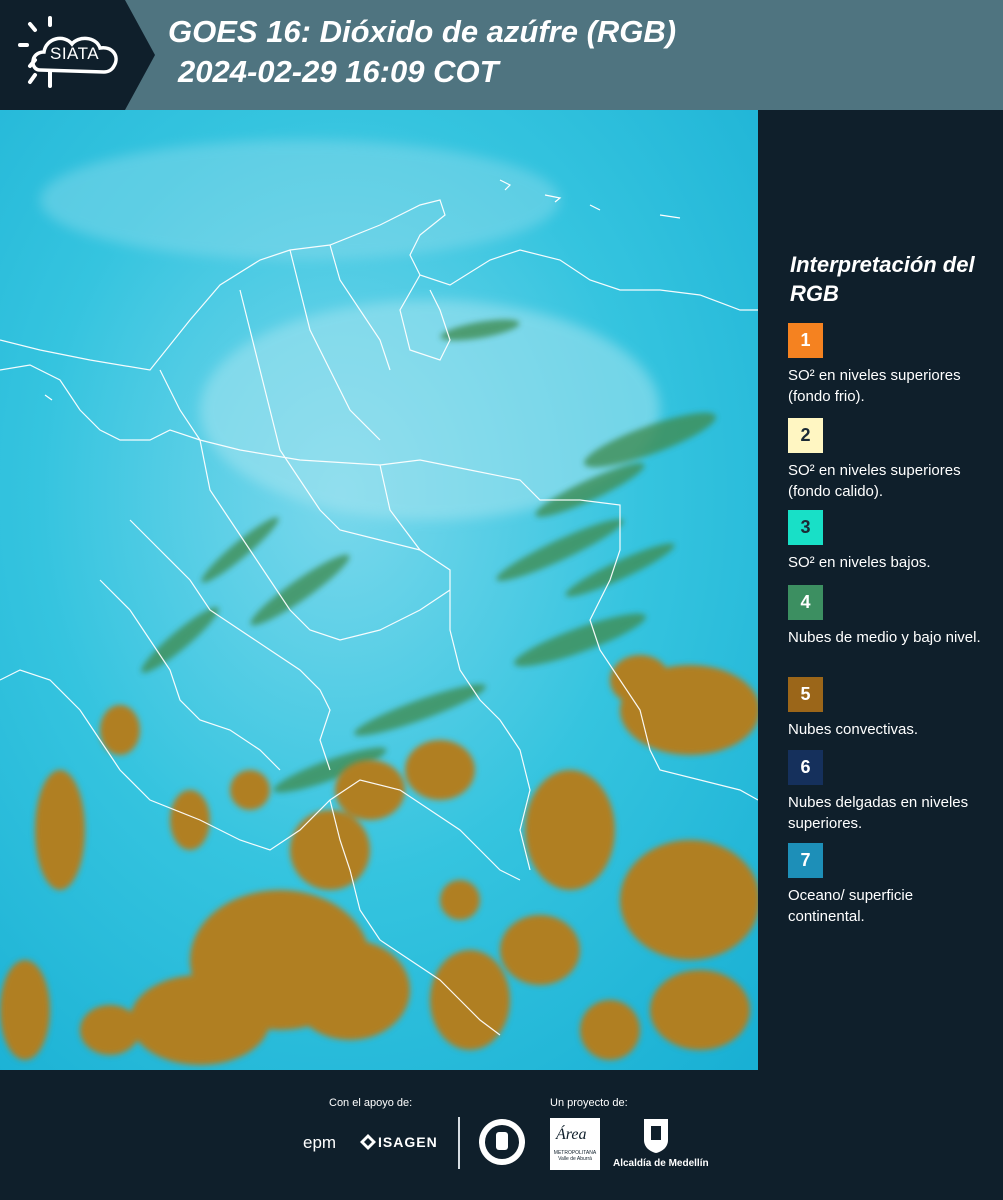 Image resolution: width=1003 pixels, height=1200 pixels. I want to click on isagen-logo: ISAGEN, so click(408, 1142).